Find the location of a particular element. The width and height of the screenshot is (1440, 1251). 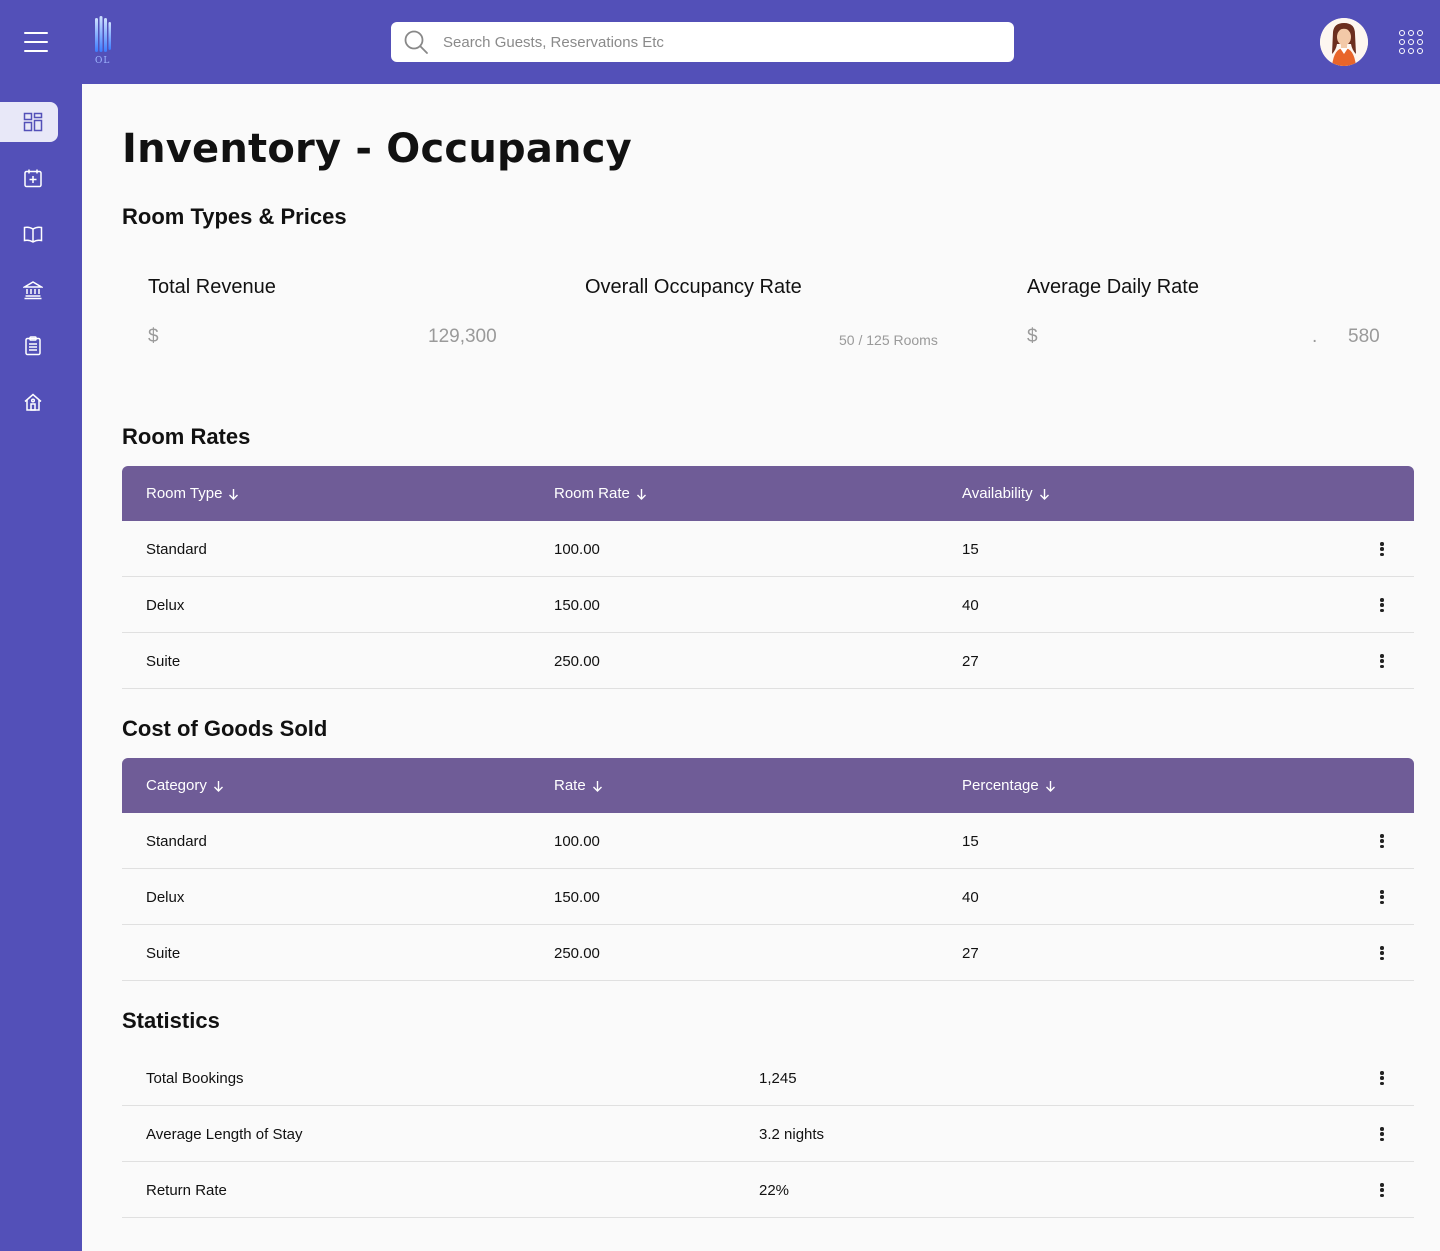

stat-occupancy-rate: Overall Occupancy Rate 50 / 125 Rooms is located at coordinates (761, 312).